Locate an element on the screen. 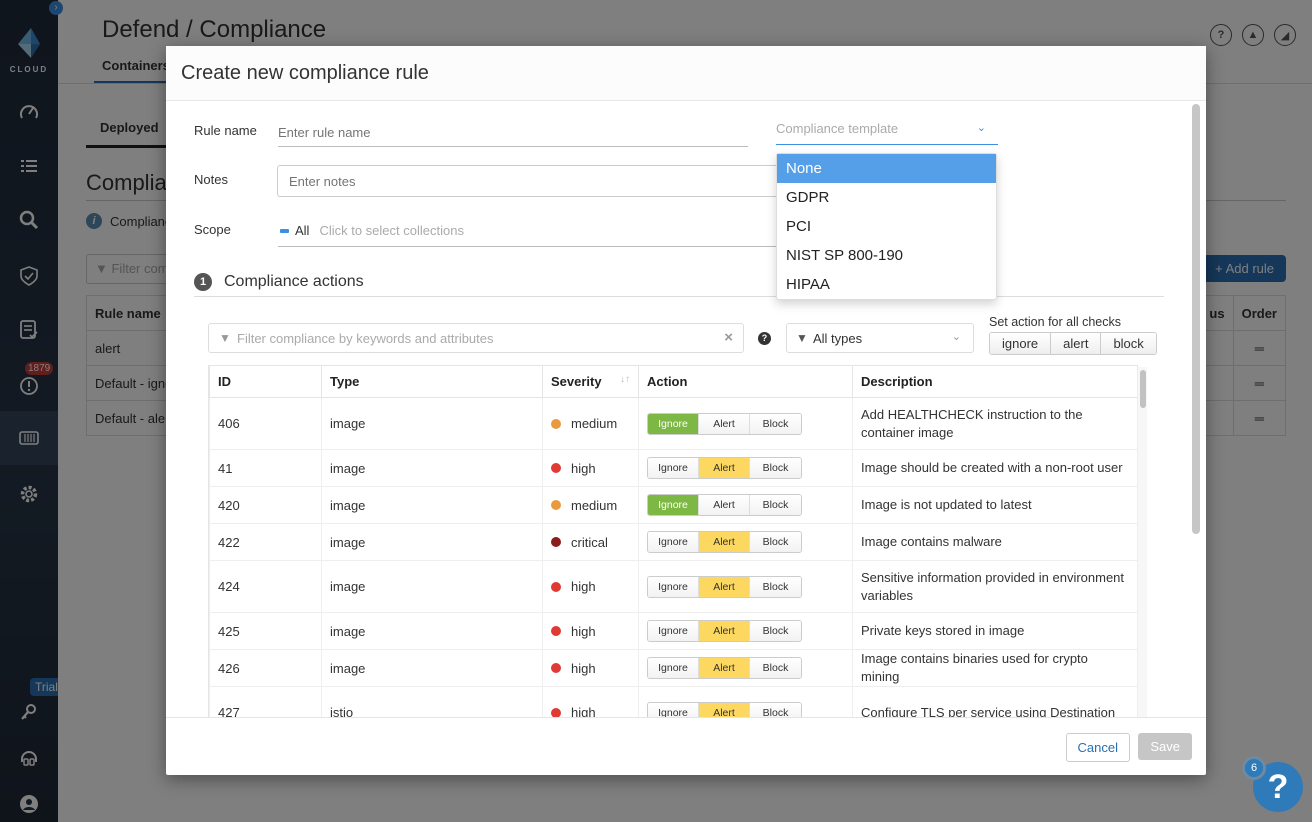 The width and height of the screenshot is (1312, 822). check-id: 422 is located at coordinates (265, 542).